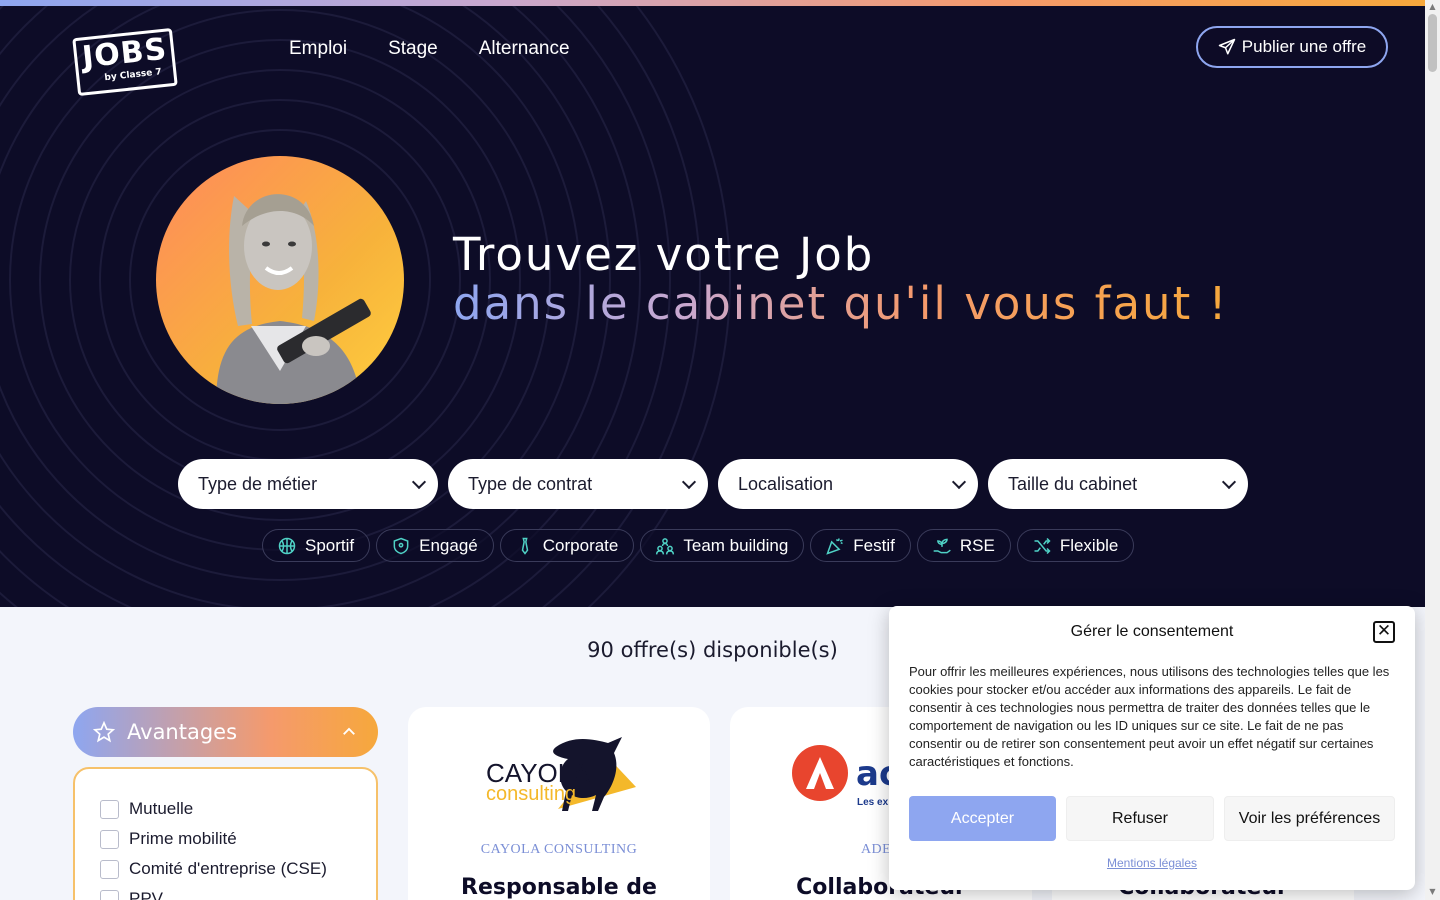 This screenshot has height=900, width=1440. Describe the element at coordinates (287, 545) in the screenshot. I see `basketball-icon` at that location.